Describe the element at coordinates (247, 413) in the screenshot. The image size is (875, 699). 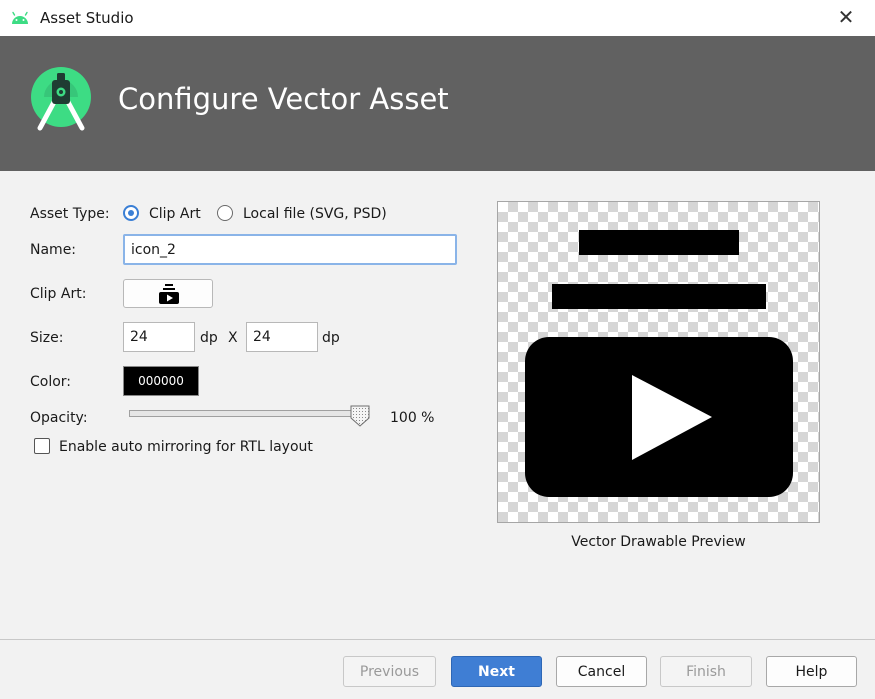
I see `opacity-slider-track` at that location.